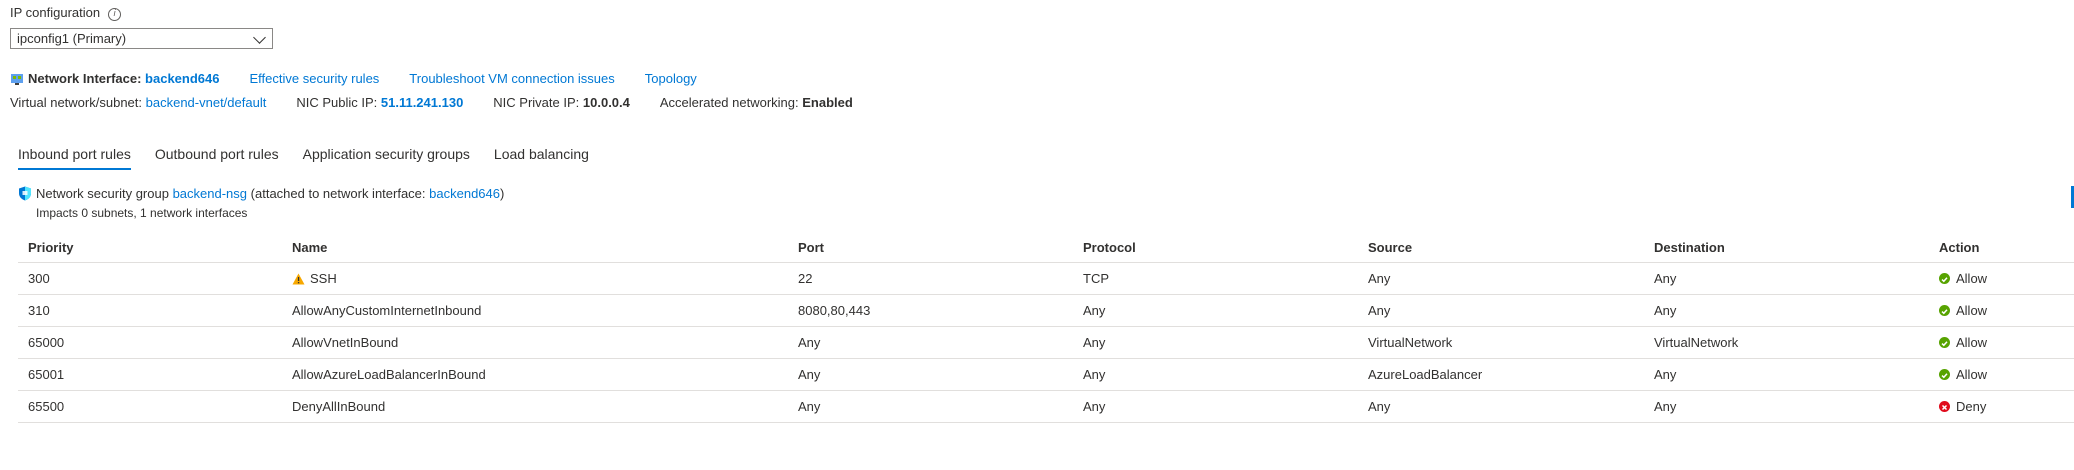 The image size is (2074, 470). What do you see at coordinates (805, 278) in the screenshot?
I see `cell-port: 22` at bounding box center [805, 278].